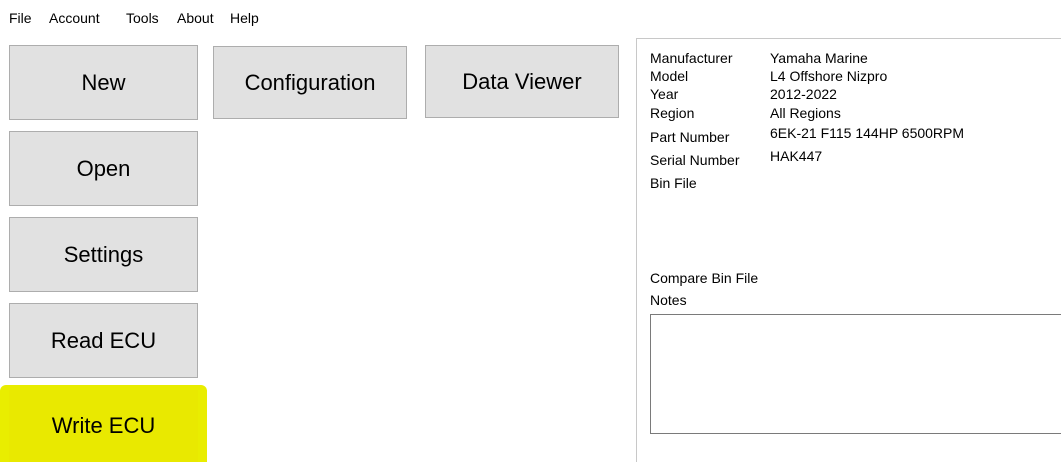  Describe the element at coordinates (103, 426) in the screenshot. I see `write-ecu-button: Write ECU` at that location.